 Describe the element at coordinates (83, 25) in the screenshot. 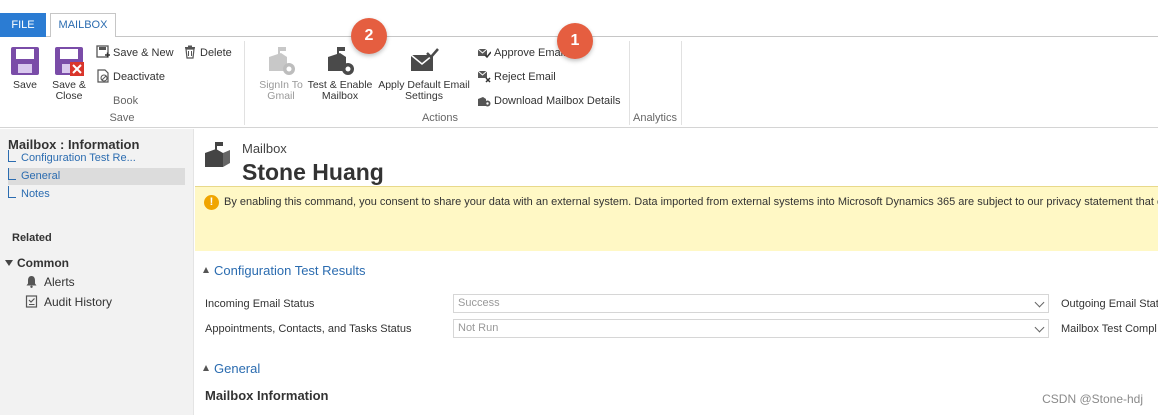

I see `tab-mailbox: MAILBOX` at that location.